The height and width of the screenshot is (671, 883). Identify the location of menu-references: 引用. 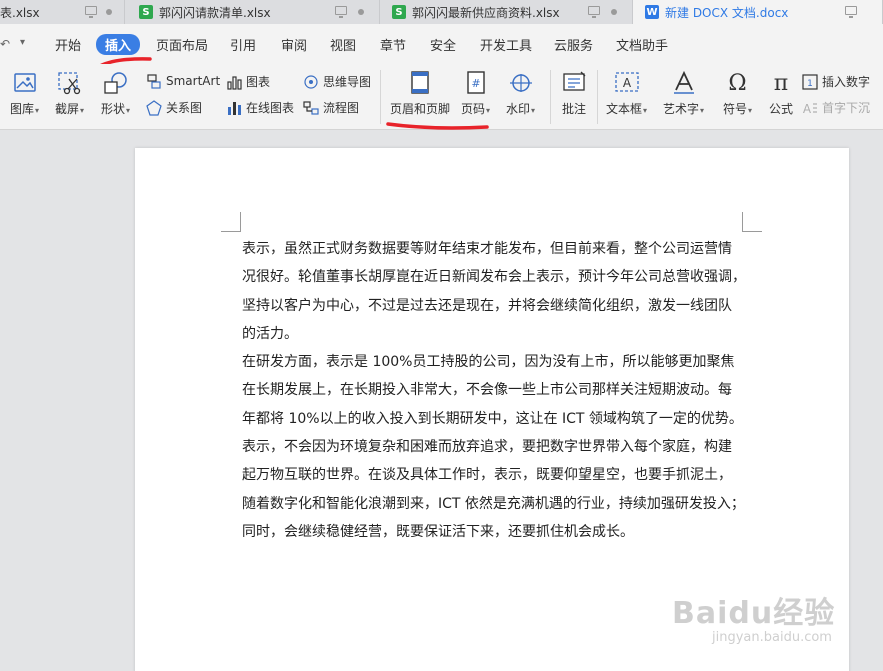
(243, 44).